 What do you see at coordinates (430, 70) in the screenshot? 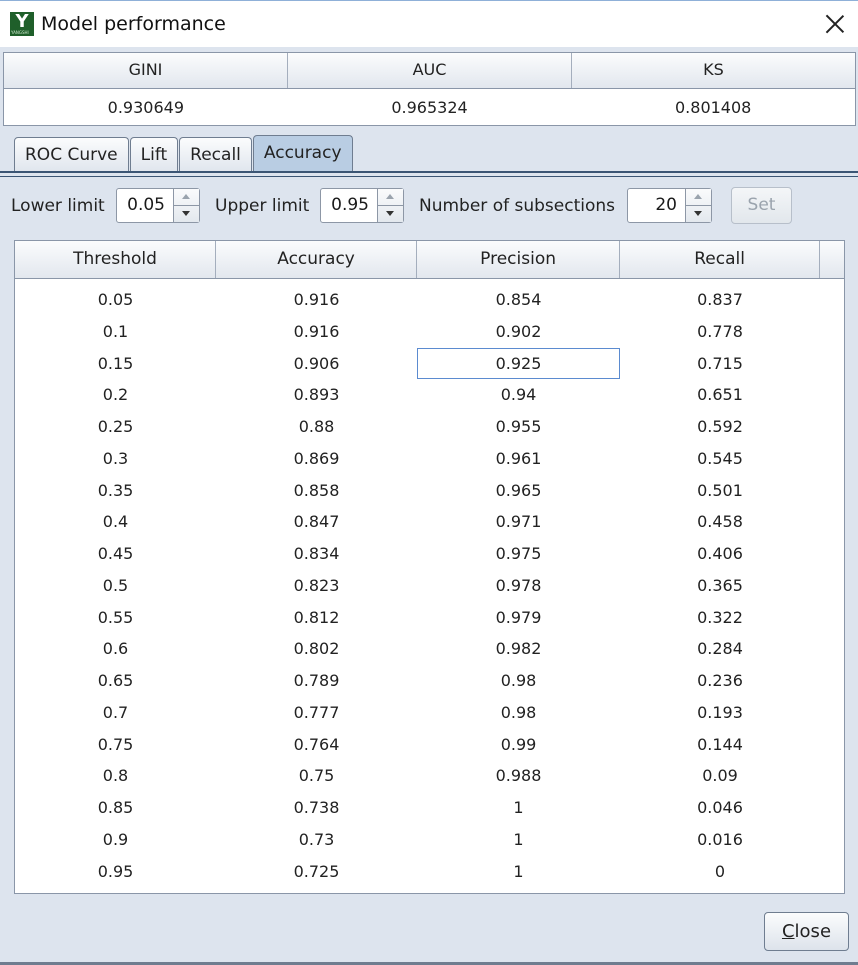
I see `metric-header-auc: AUC` at bounding box center [430, 70].